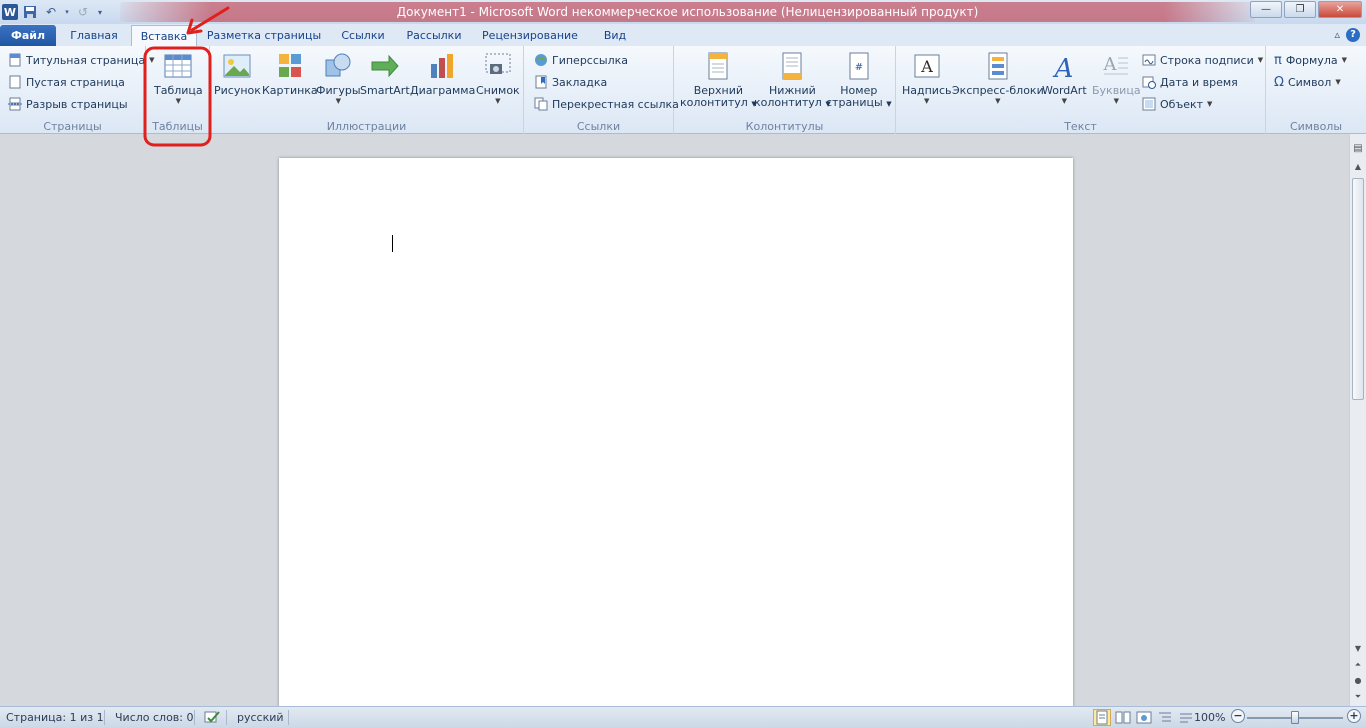 The image size is (1366, 728). I want to click on window-controls: — ❐ ✕, so click(1306, 9).